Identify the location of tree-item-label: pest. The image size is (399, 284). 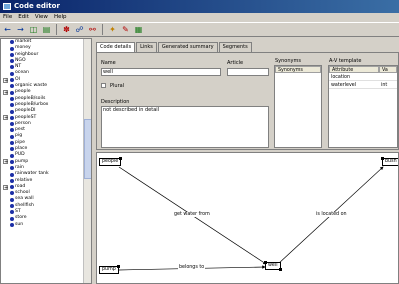
(20, 130).